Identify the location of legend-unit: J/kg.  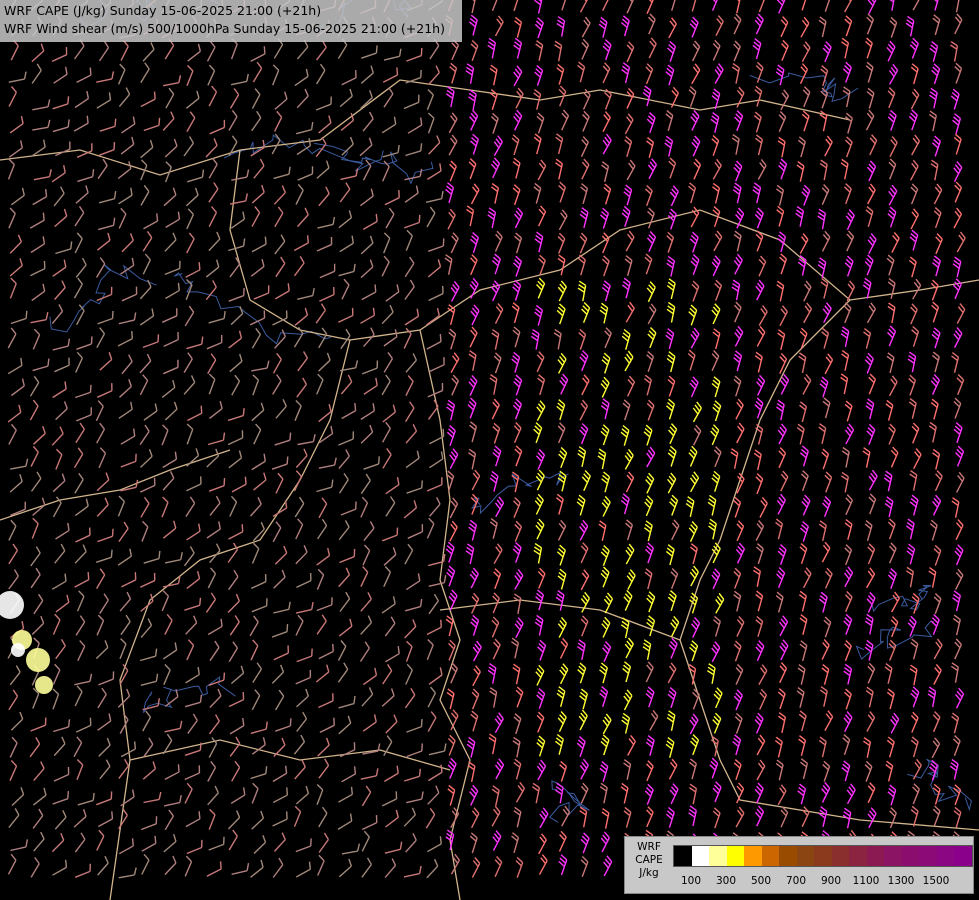
(649, 873).